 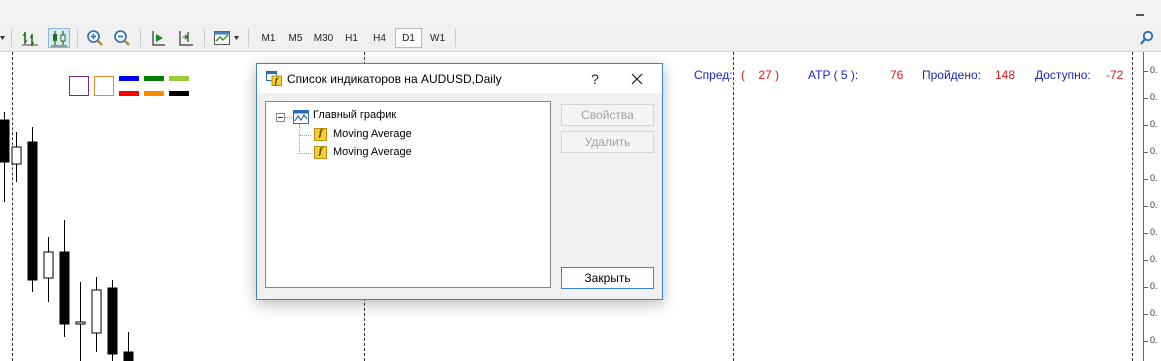 I want to click on swatch-line-blue, so click(x=129, y=78).